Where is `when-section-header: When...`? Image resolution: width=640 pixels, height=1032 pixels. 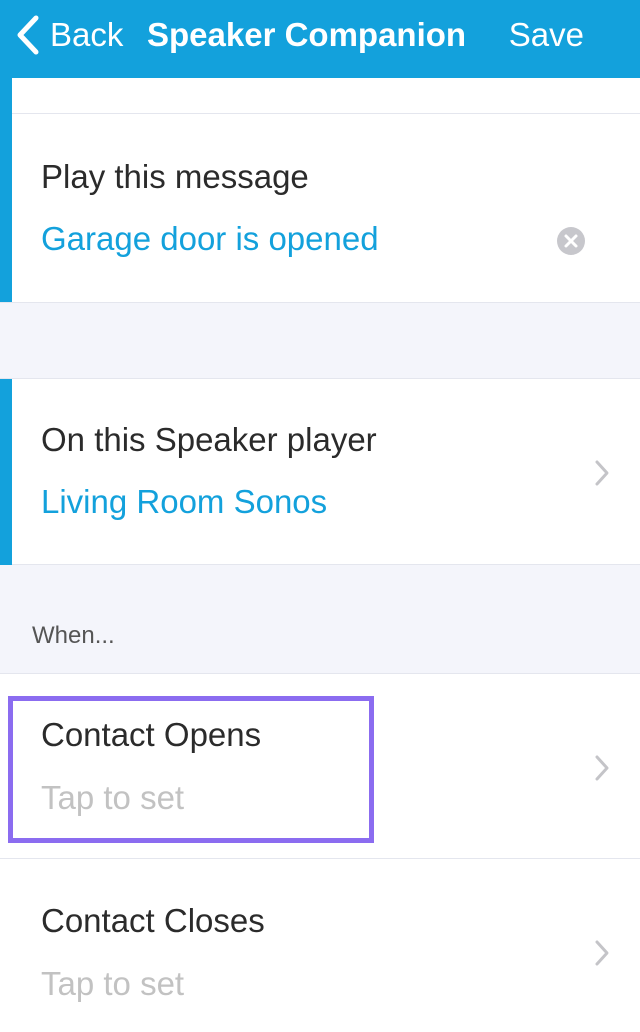
when-section-header: When... is located at coordinates (73, 635).